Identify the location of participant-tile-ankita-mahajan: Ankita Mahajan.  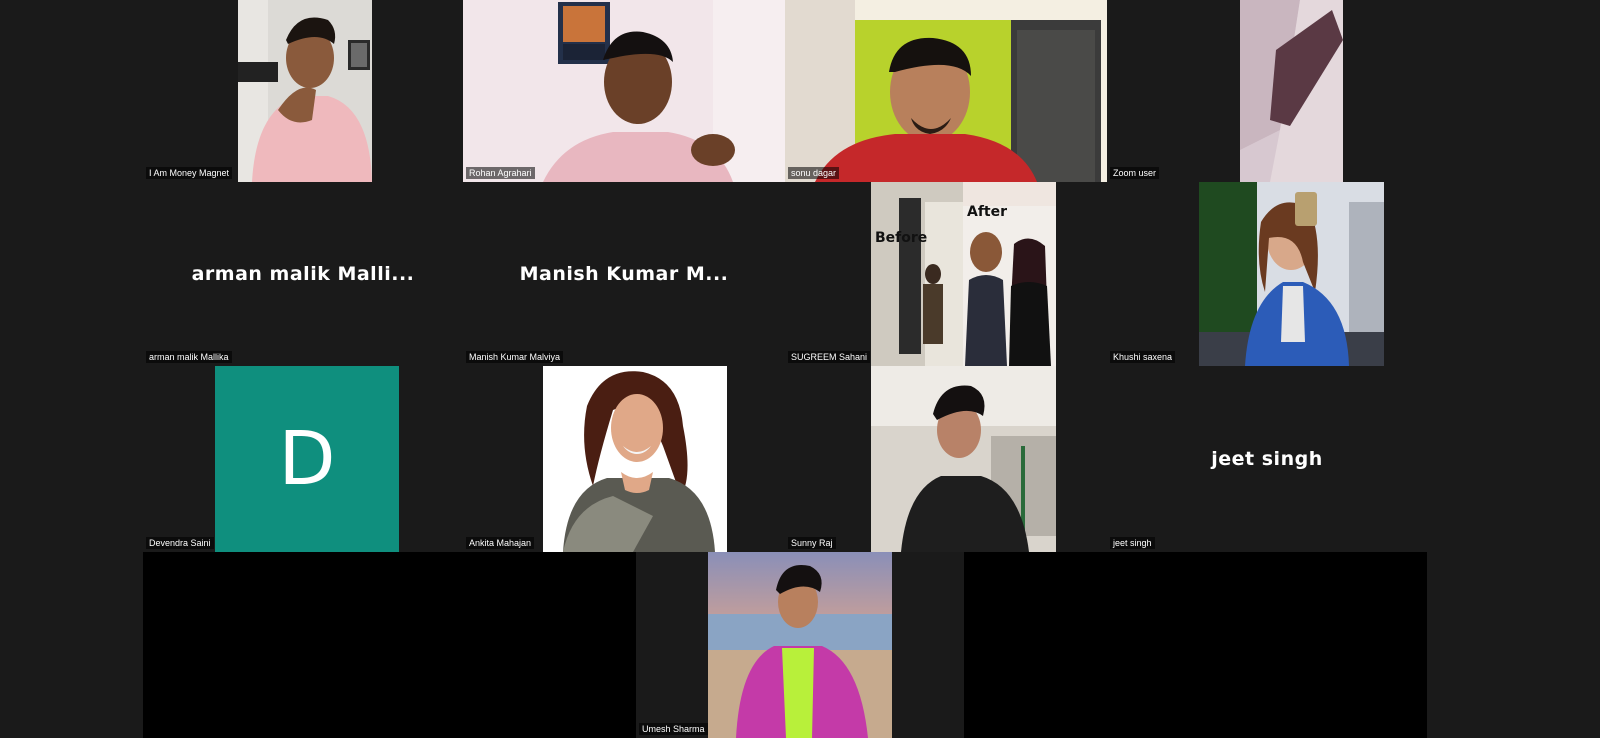
(624, 459).